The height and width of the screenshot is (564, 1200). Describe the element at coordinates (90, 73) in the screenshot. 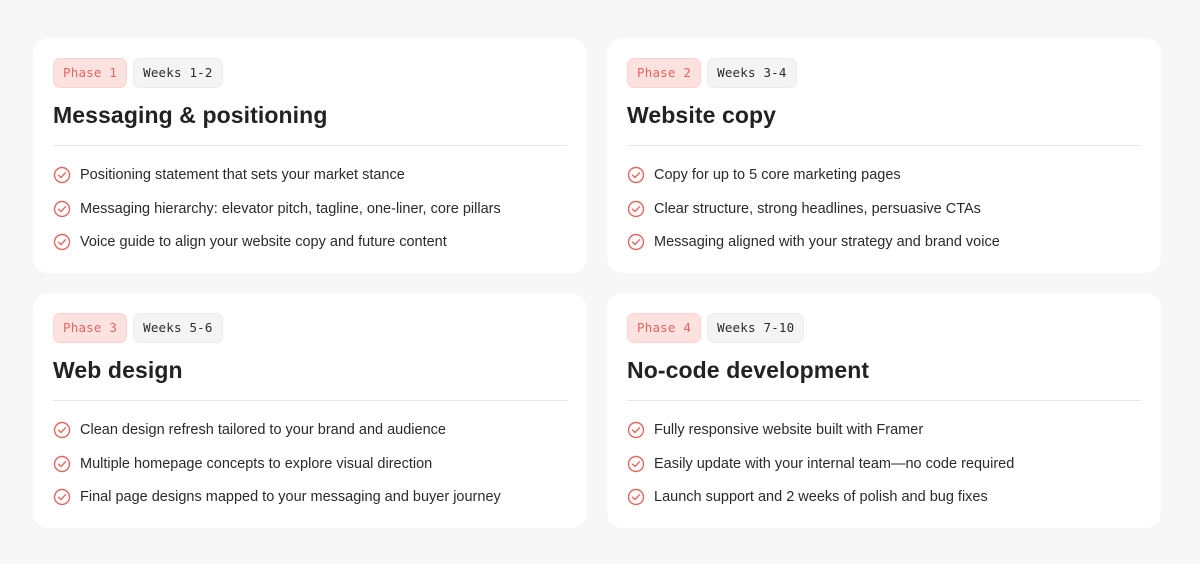

I see `phase-badge: Phase 1` at that location.